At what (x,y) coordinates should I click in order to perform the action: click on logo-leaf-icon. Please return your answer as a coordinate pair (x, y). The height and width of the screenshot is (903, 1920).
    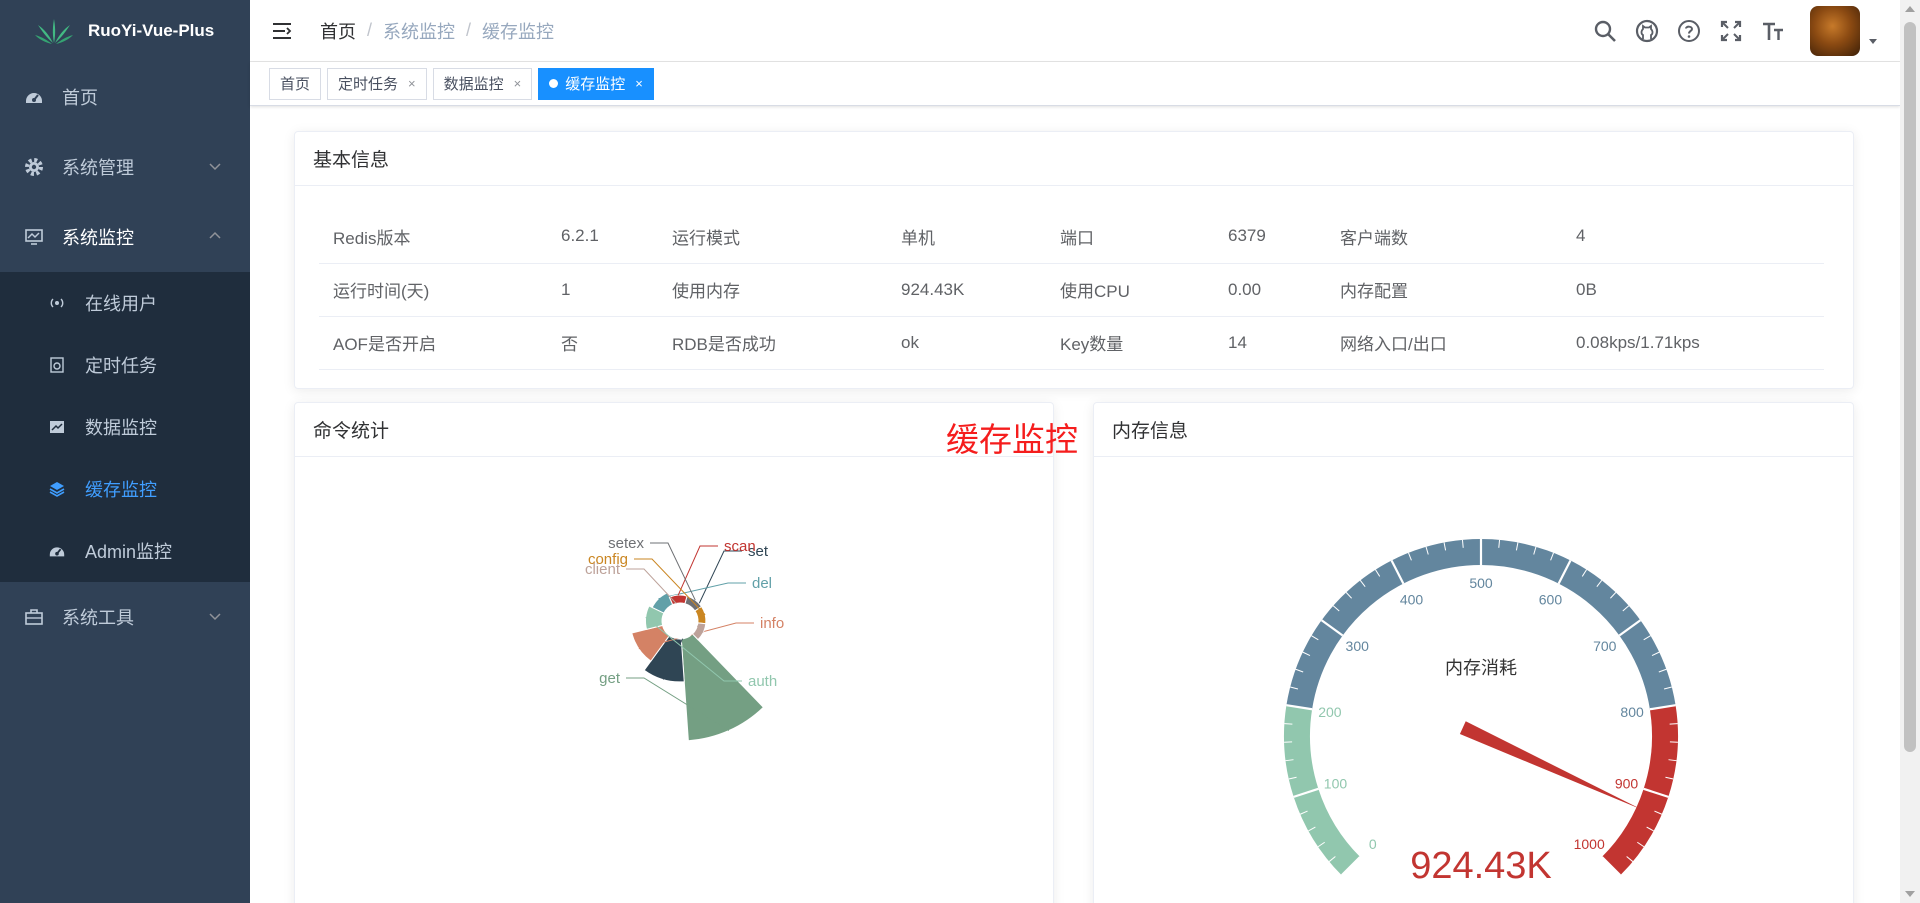
    Looking at the image, I should click on (54, 31).